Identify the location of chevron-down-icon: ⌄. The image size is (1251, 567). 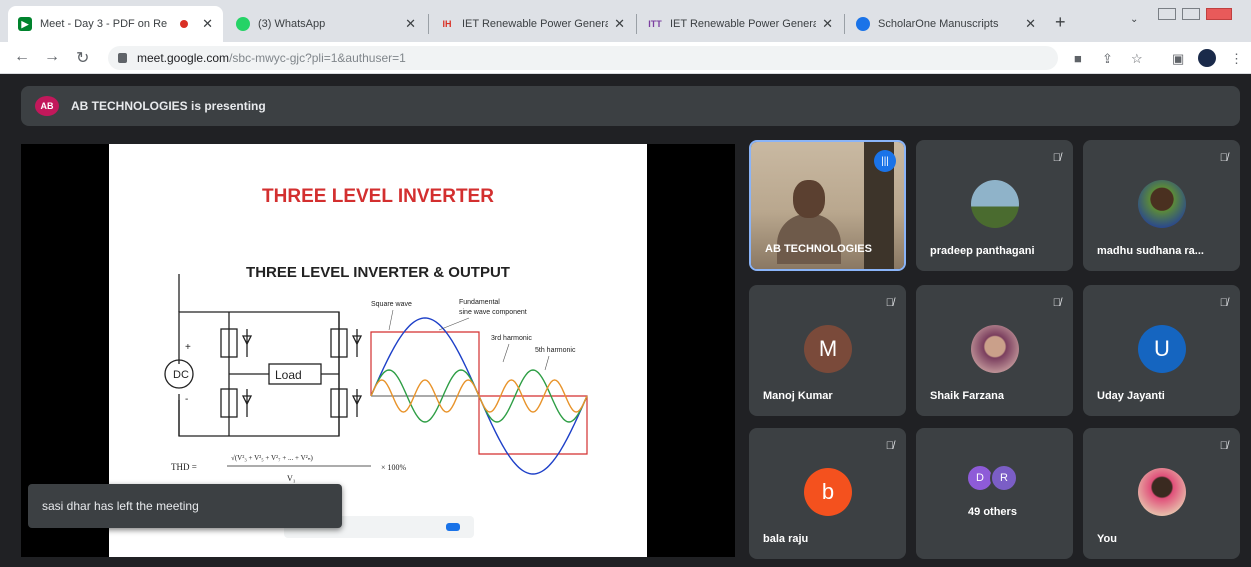
(1134, 19).